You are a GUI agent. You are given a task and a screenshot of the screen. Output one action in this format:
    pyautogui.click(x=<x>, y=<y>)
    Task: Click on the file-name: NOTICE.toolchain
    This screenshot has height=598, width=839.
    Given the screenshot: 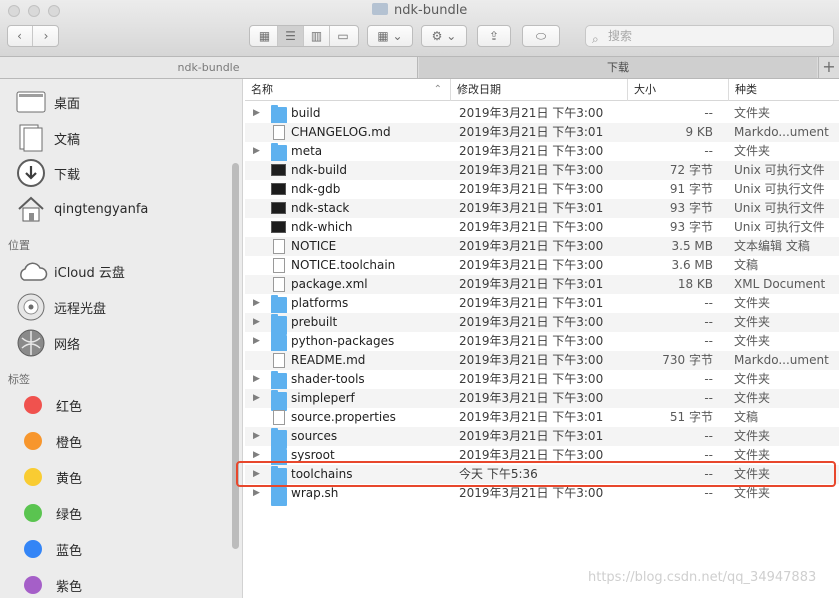 What is the action you would take?
    pyautogui.click(x=343, y=265)
    